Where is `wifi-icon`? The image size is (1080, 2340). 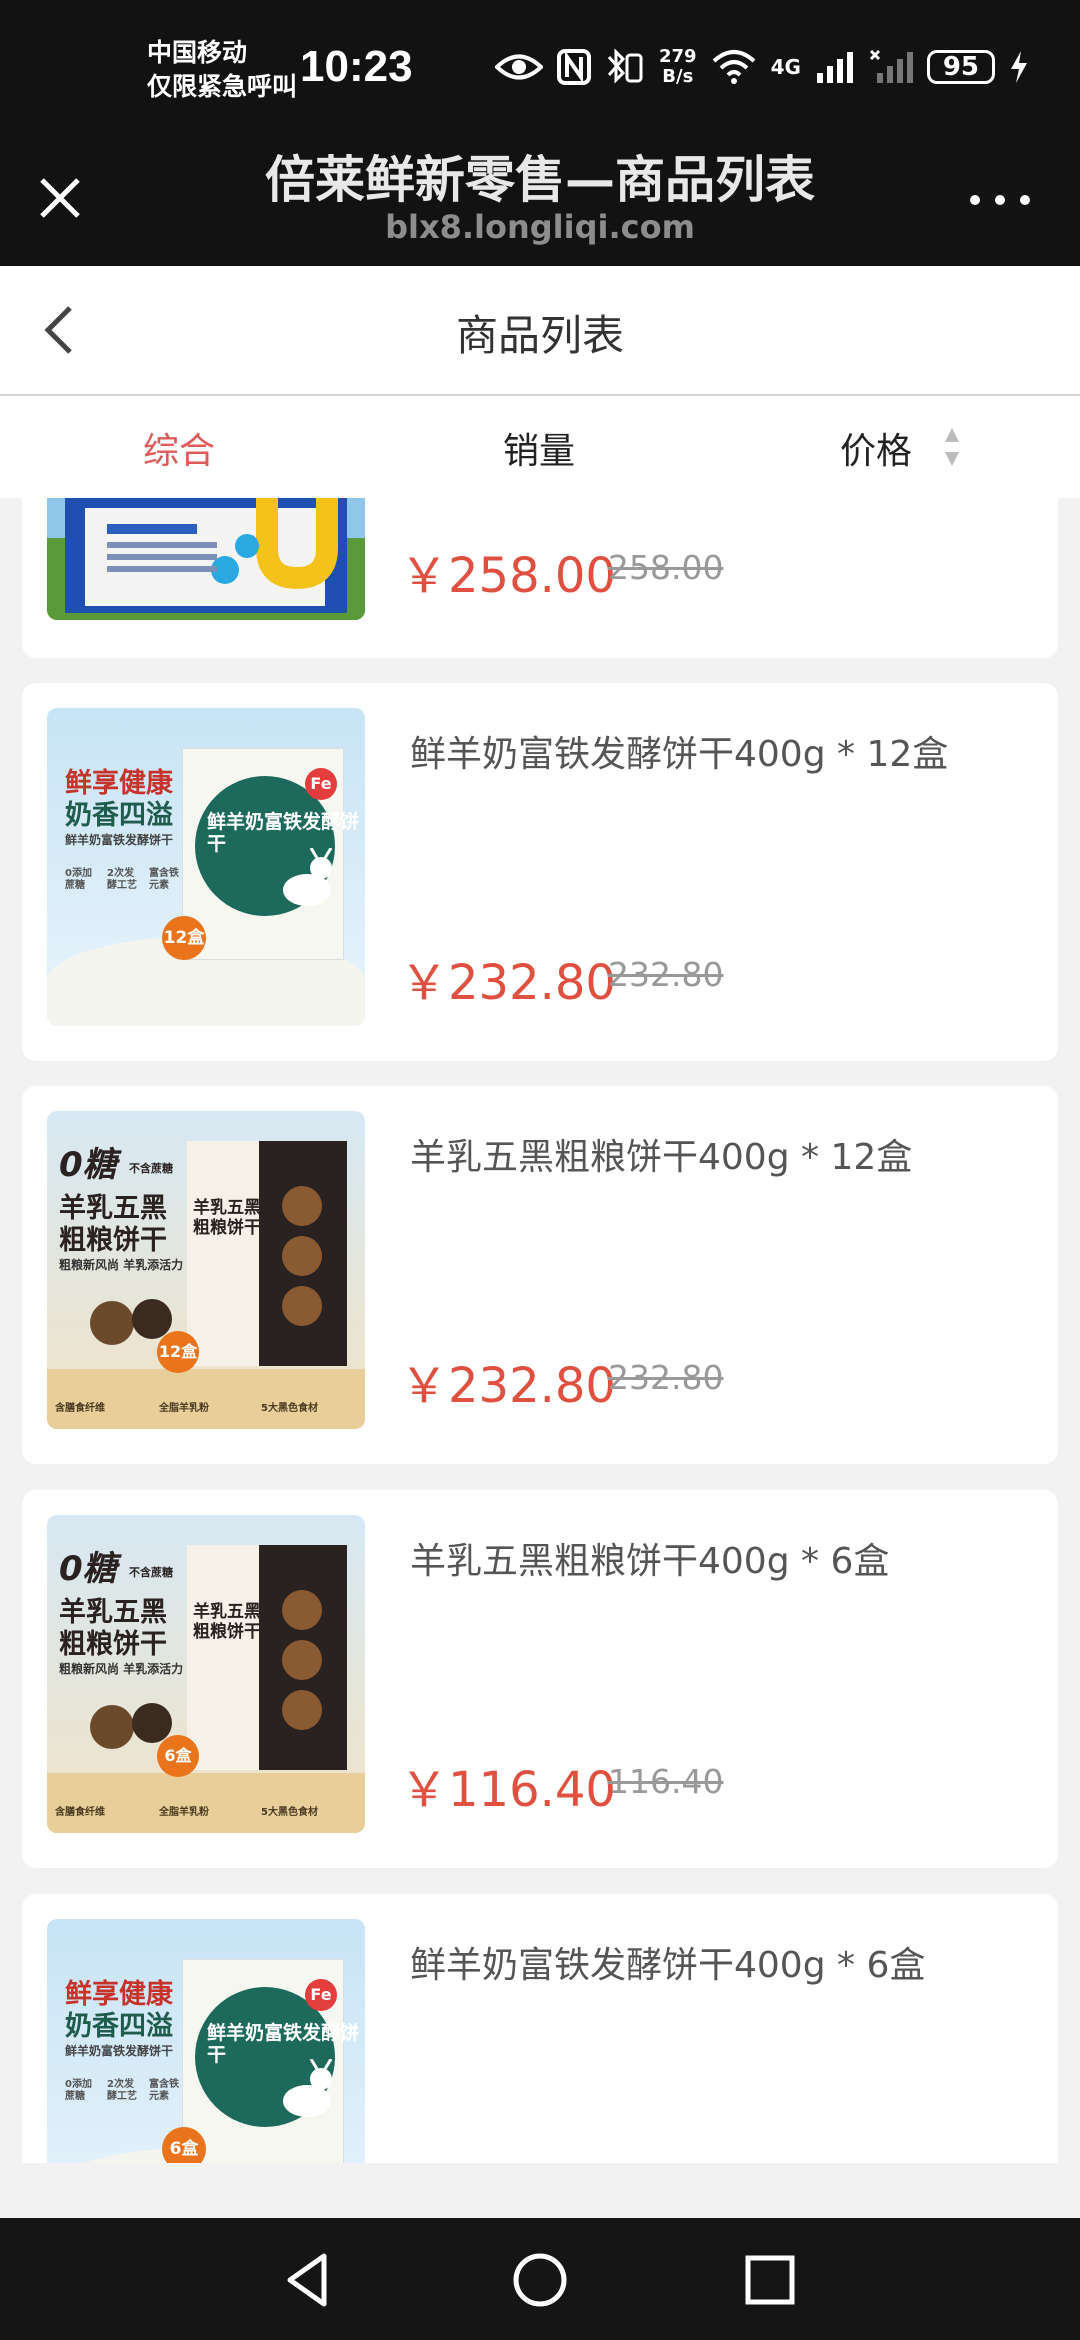 wifi-icon is located at coordinates (733, 67).